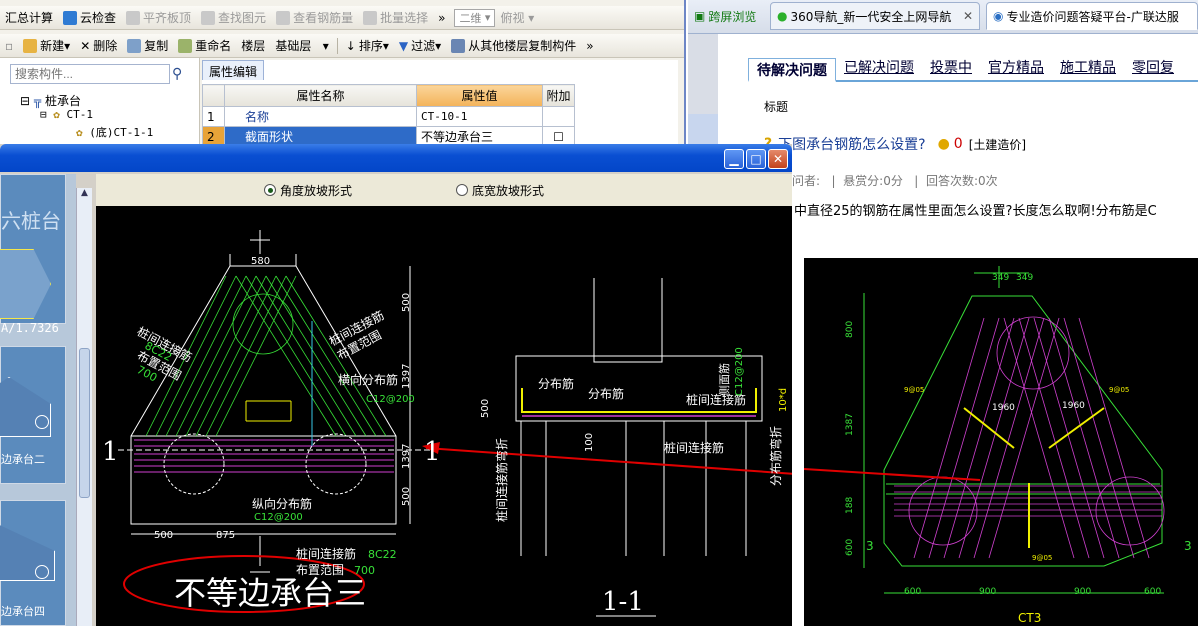 This screenshot has width=1198, height=626. Describe the element at coordinates (951, 68) in the screenshot. I see `tab-voting: 投票中` at that location.